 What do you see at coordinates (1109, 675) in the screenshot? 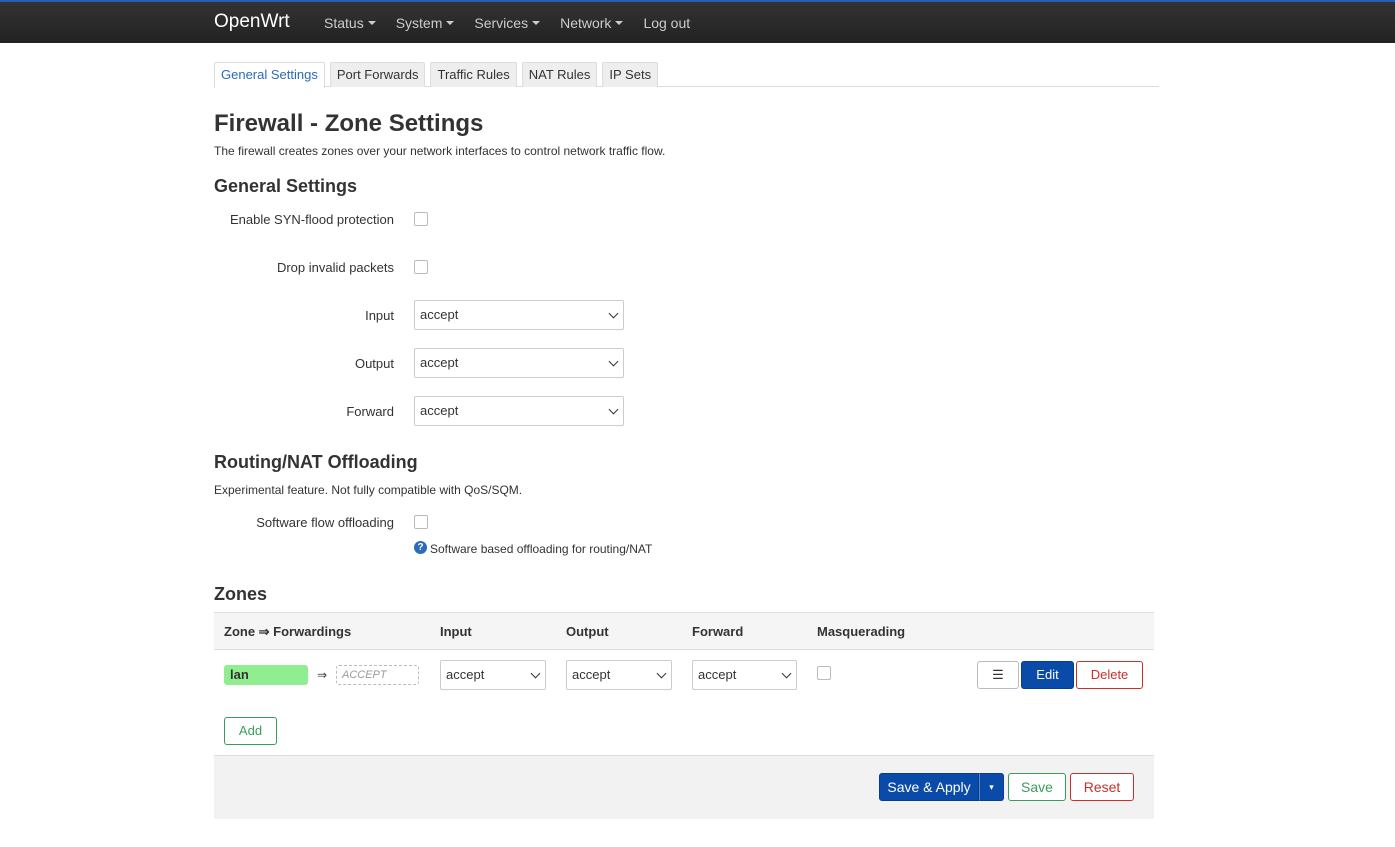
I see `delete-zone-button: Delete` at bounding box center [1109, 675].